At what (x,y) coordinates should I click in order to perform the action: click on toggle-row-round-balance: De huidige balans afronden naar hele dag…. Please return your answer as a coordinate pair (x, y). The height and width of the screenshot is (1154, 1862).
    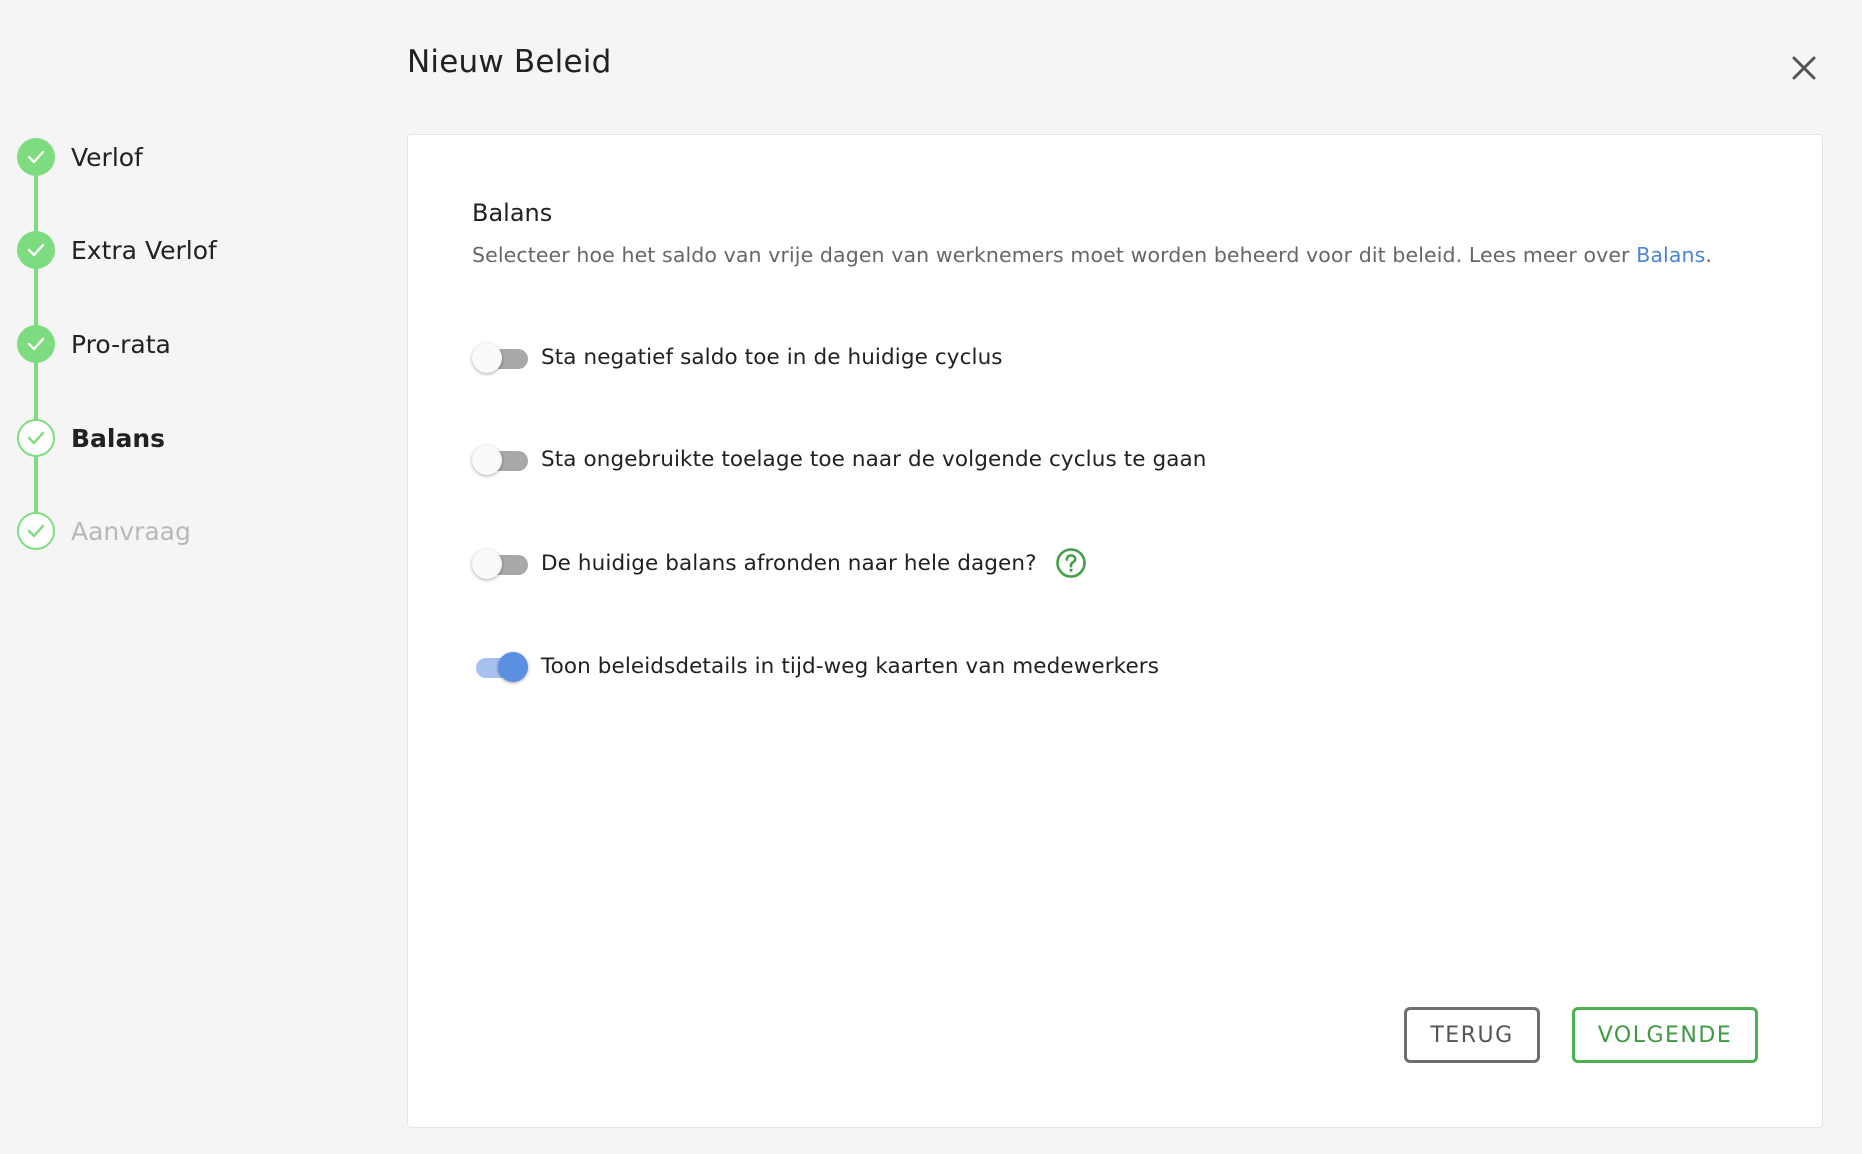
    Looking at the image, I should click on (779, 563).